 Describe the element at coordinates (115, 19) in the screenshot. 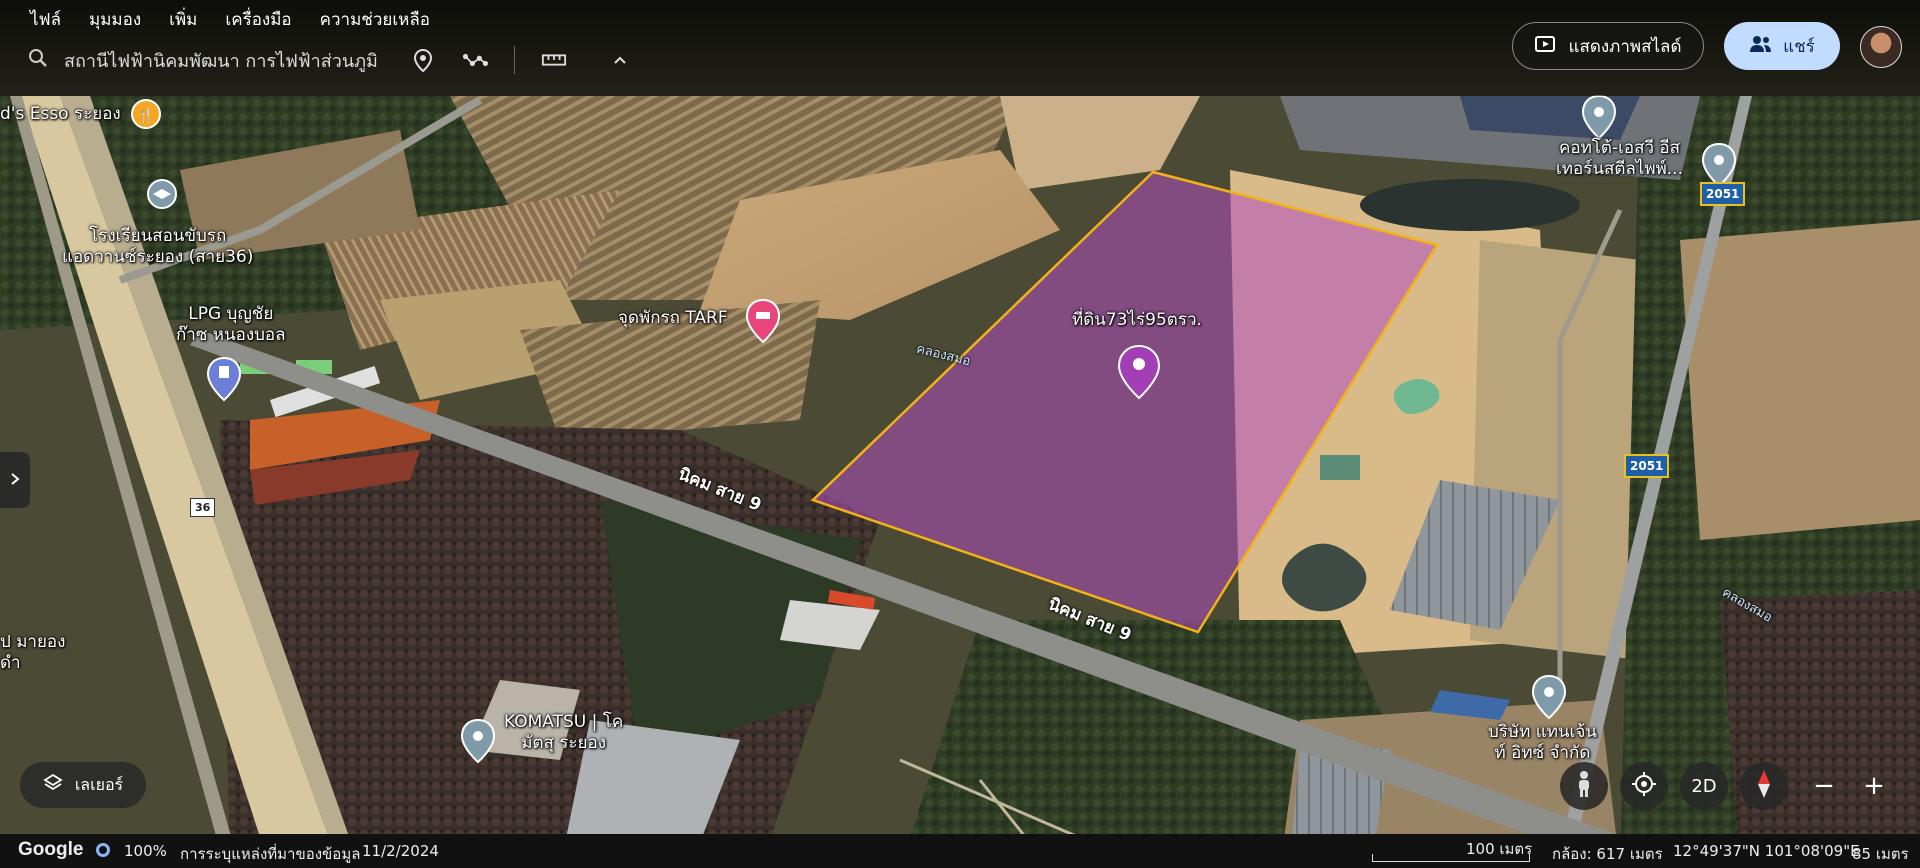

I see `menu-view: มุมมอง` at that location.